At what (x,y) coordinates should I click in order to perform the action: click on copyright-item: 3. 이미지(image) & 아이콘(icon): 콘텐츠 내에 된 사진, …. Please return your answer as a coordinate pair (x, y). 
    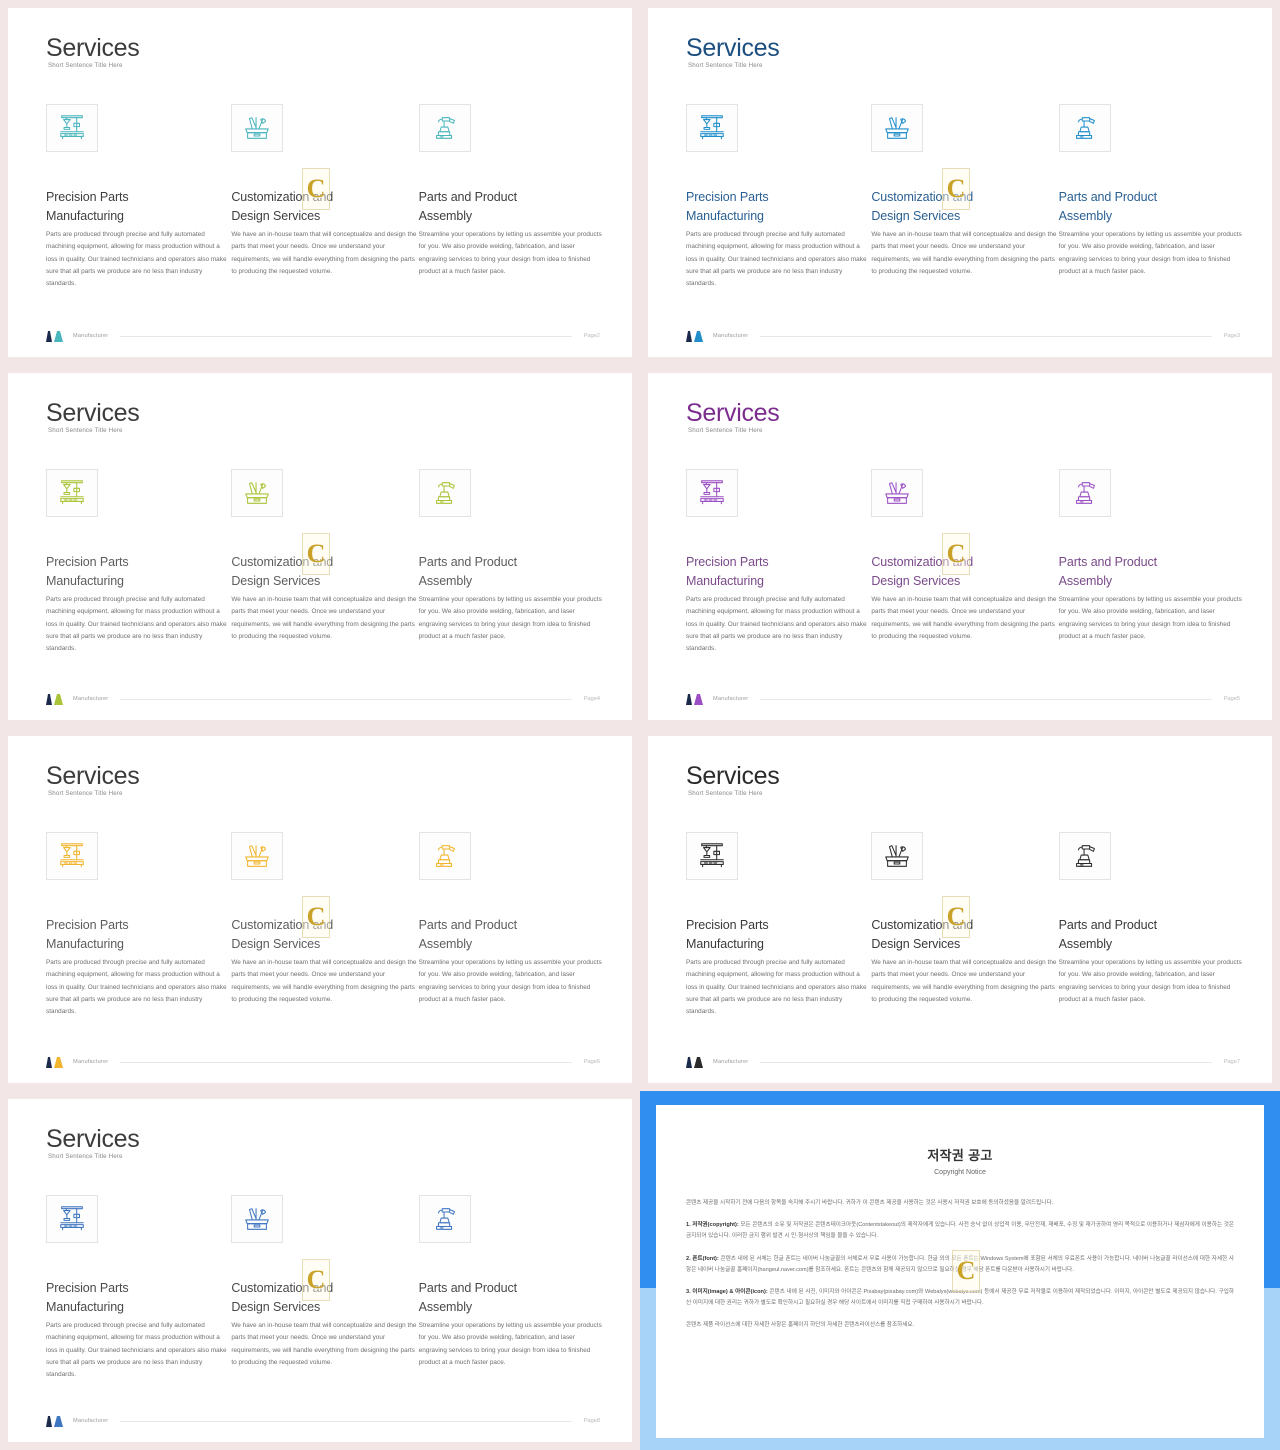
    Looking at the image, I should click on (960, 1297).